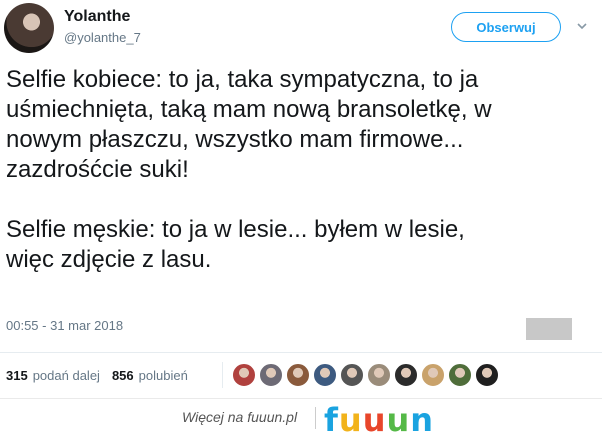 The image size is (602, 439). I want to click on divider, so click(301, 352).